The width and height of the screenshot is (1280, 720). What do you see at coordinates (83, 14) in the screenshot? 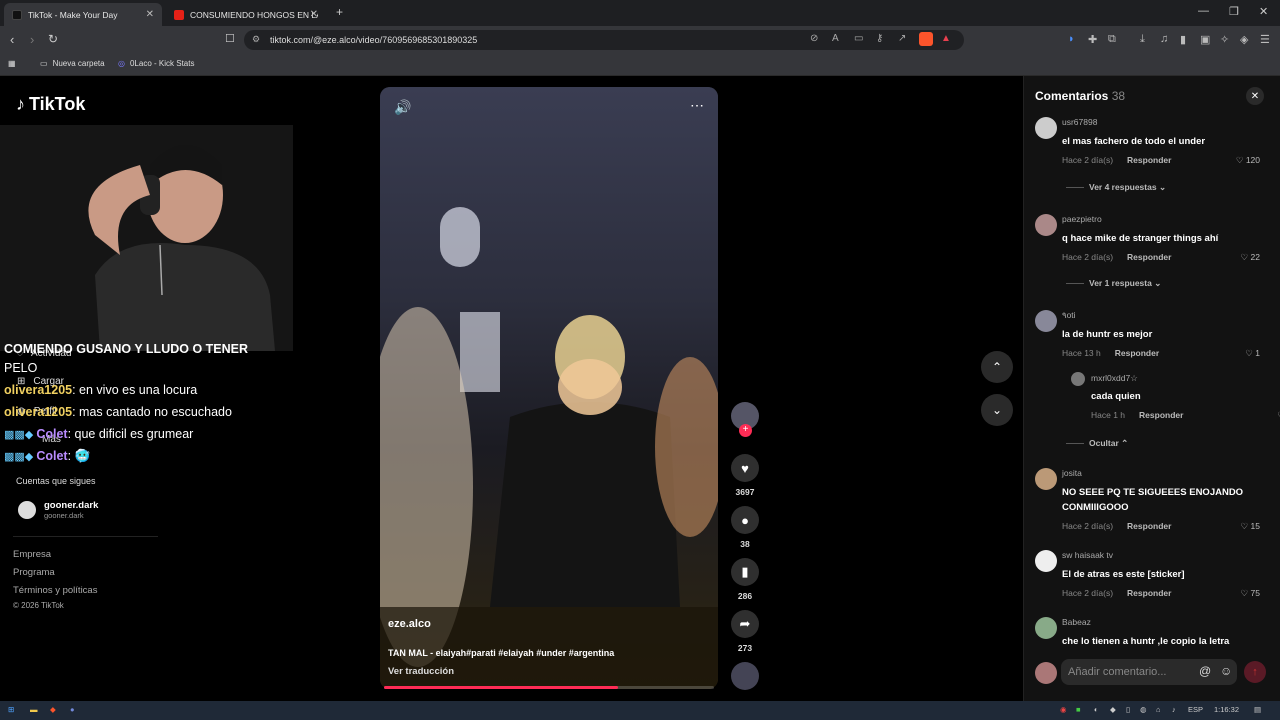
I see `tab-tiktok: TikTok - Make Your Day ✕` at bounding box center [83, 14].